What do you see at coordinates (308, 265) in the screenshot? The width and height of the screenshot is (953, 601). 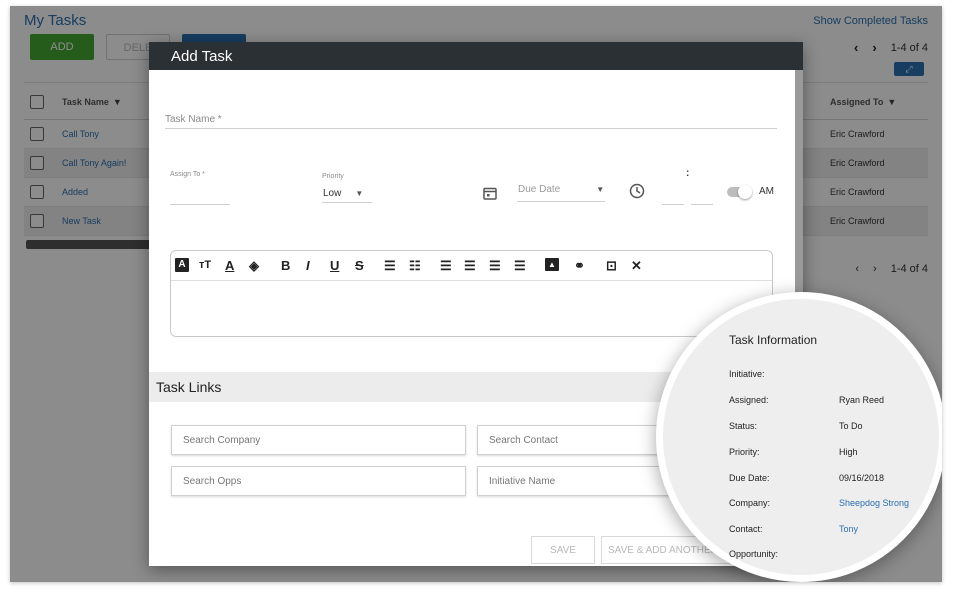 I see `italic-icon: I` at bounding box center [308, 265].